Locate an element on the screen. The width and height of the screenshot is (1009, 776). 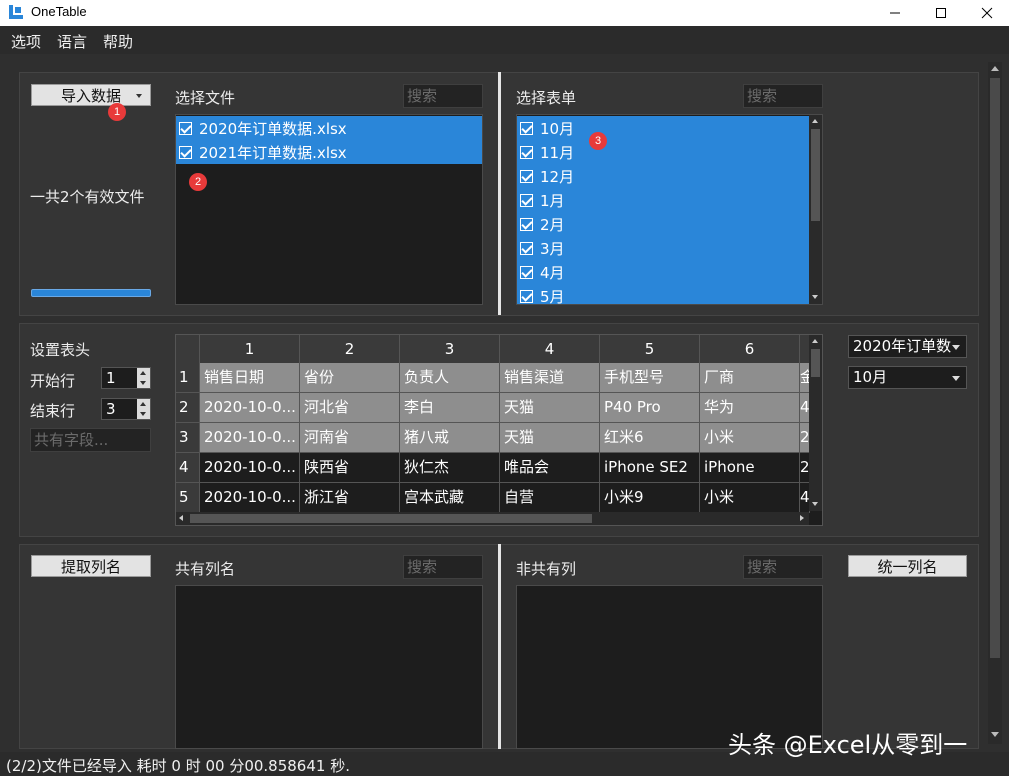
common-columns-list is located at coordinates (329, 667).